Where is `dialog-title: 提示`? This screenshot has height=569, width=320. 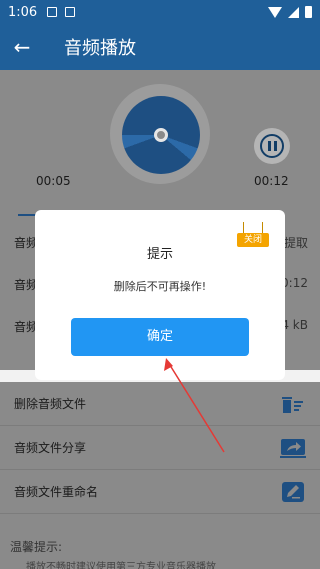 dialog-title: 提示 is located at coordinates (159, 254).